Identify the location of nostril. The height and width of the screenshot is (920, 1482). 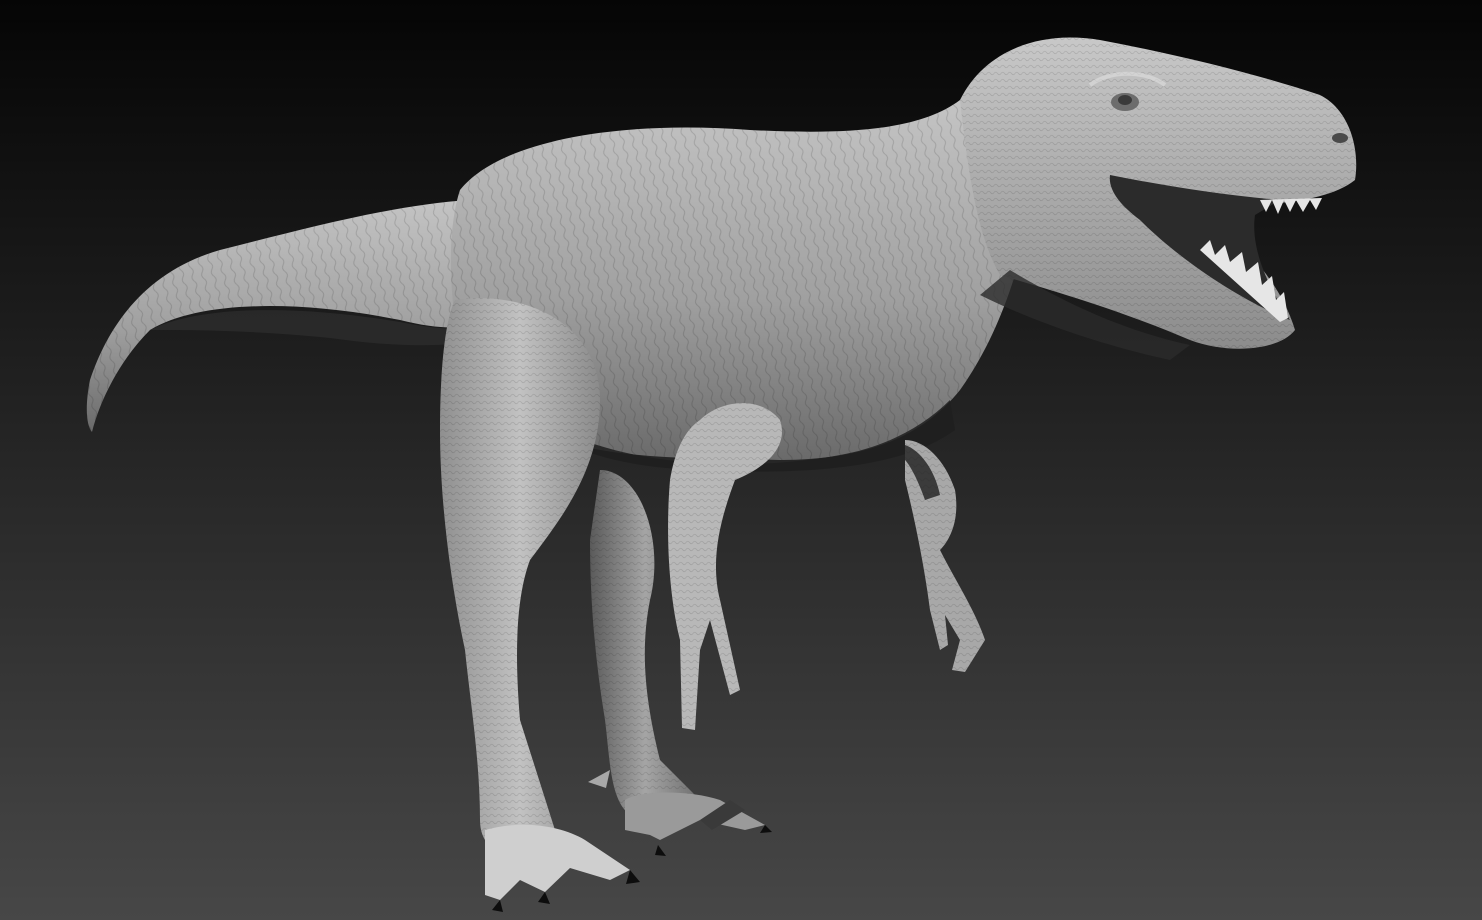
(1340, 138).